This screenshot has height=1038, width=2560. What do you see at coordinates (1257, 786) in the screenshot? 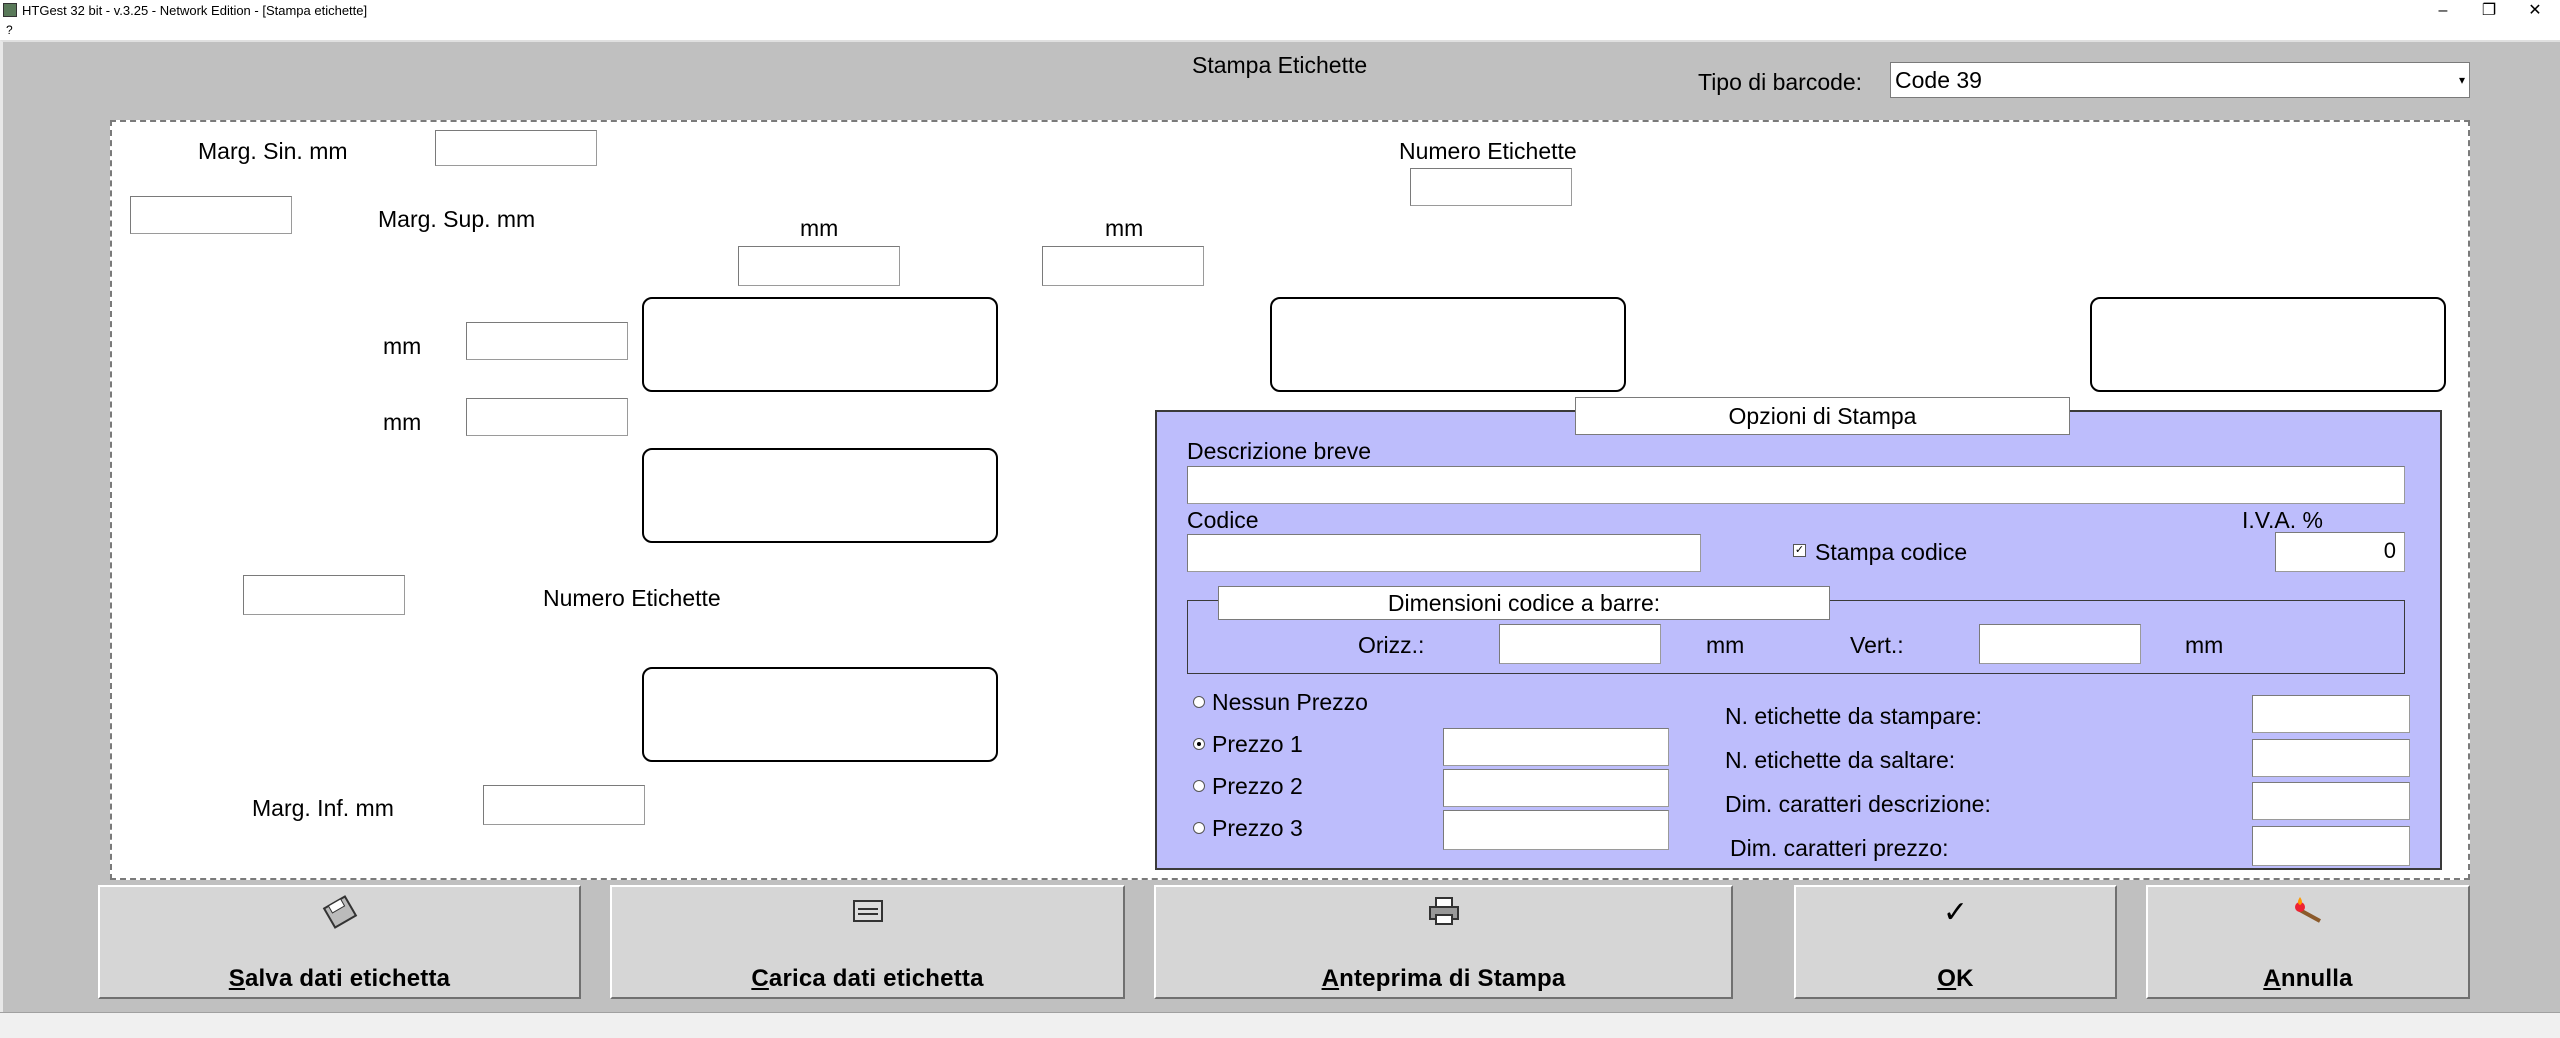
I see `prezzo-2-label: Prezzo 2` at bounding box center [1257, 786].